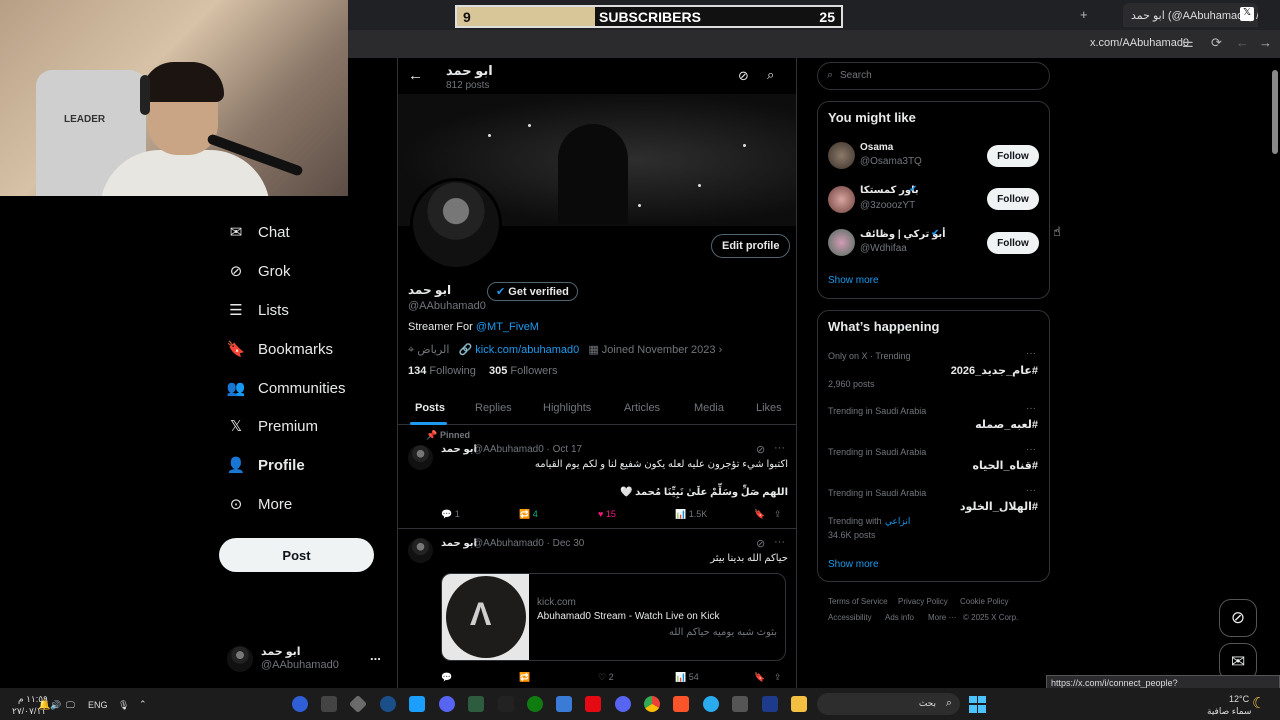 This screenshot has height=720, width=1280. I want to click on like-button: ♡ 2, so click(606, 677).